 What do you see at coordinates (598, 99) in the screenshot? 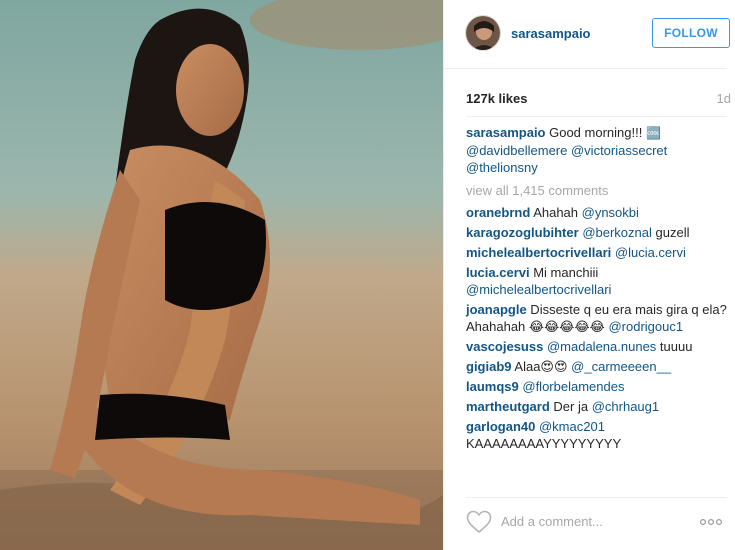
I see `likes-row: 127k likes 1d` at bounding box center [598, 99].